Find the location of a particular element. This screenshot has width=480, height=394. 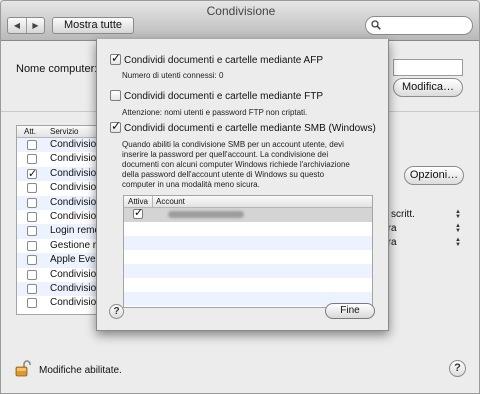

column-header-service: Servizio is located at coordinates (64, 131).